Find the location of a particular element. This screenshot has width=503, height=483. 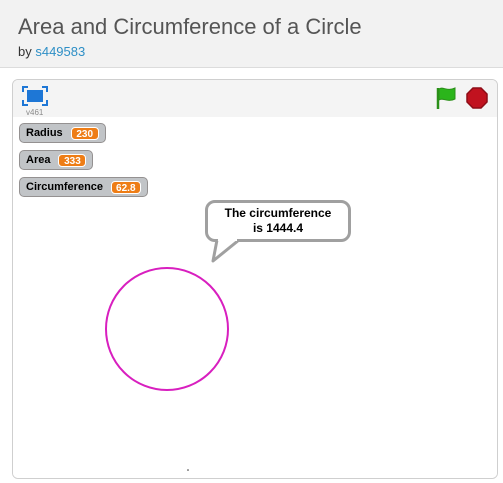

monitor-radius: Radius 230 is located at coordinates (62, 133).